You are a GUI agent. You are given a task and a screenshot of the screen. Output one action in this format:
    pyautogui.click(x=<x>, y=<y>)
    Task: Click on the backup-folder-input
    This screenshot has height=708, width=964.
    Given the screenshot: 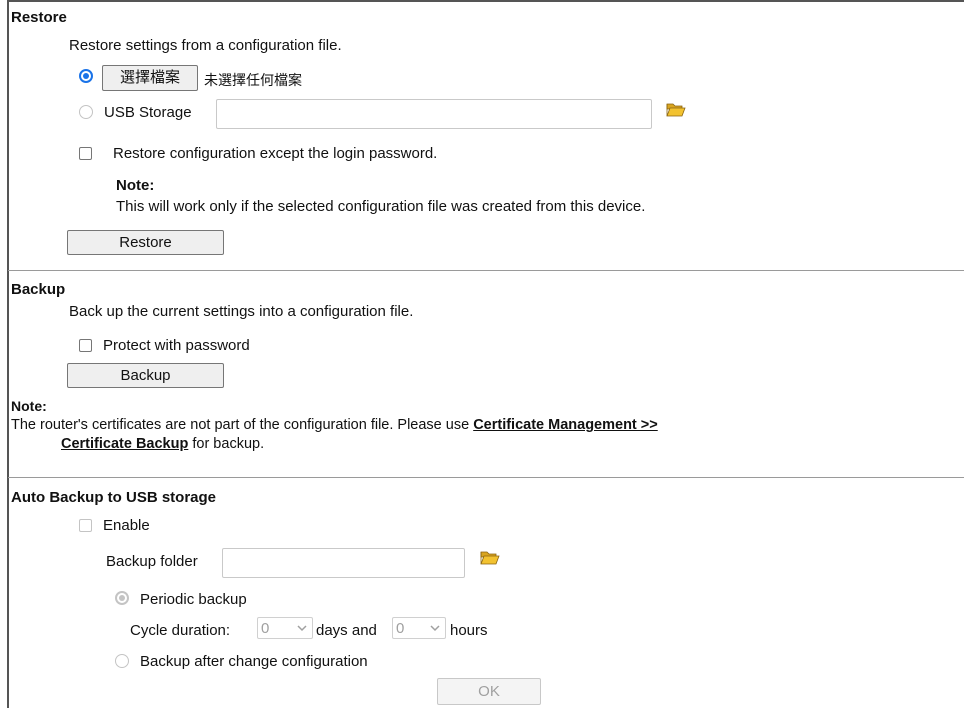 What is the action you would take?
    pyautogui.click(x=343, y=563)
    